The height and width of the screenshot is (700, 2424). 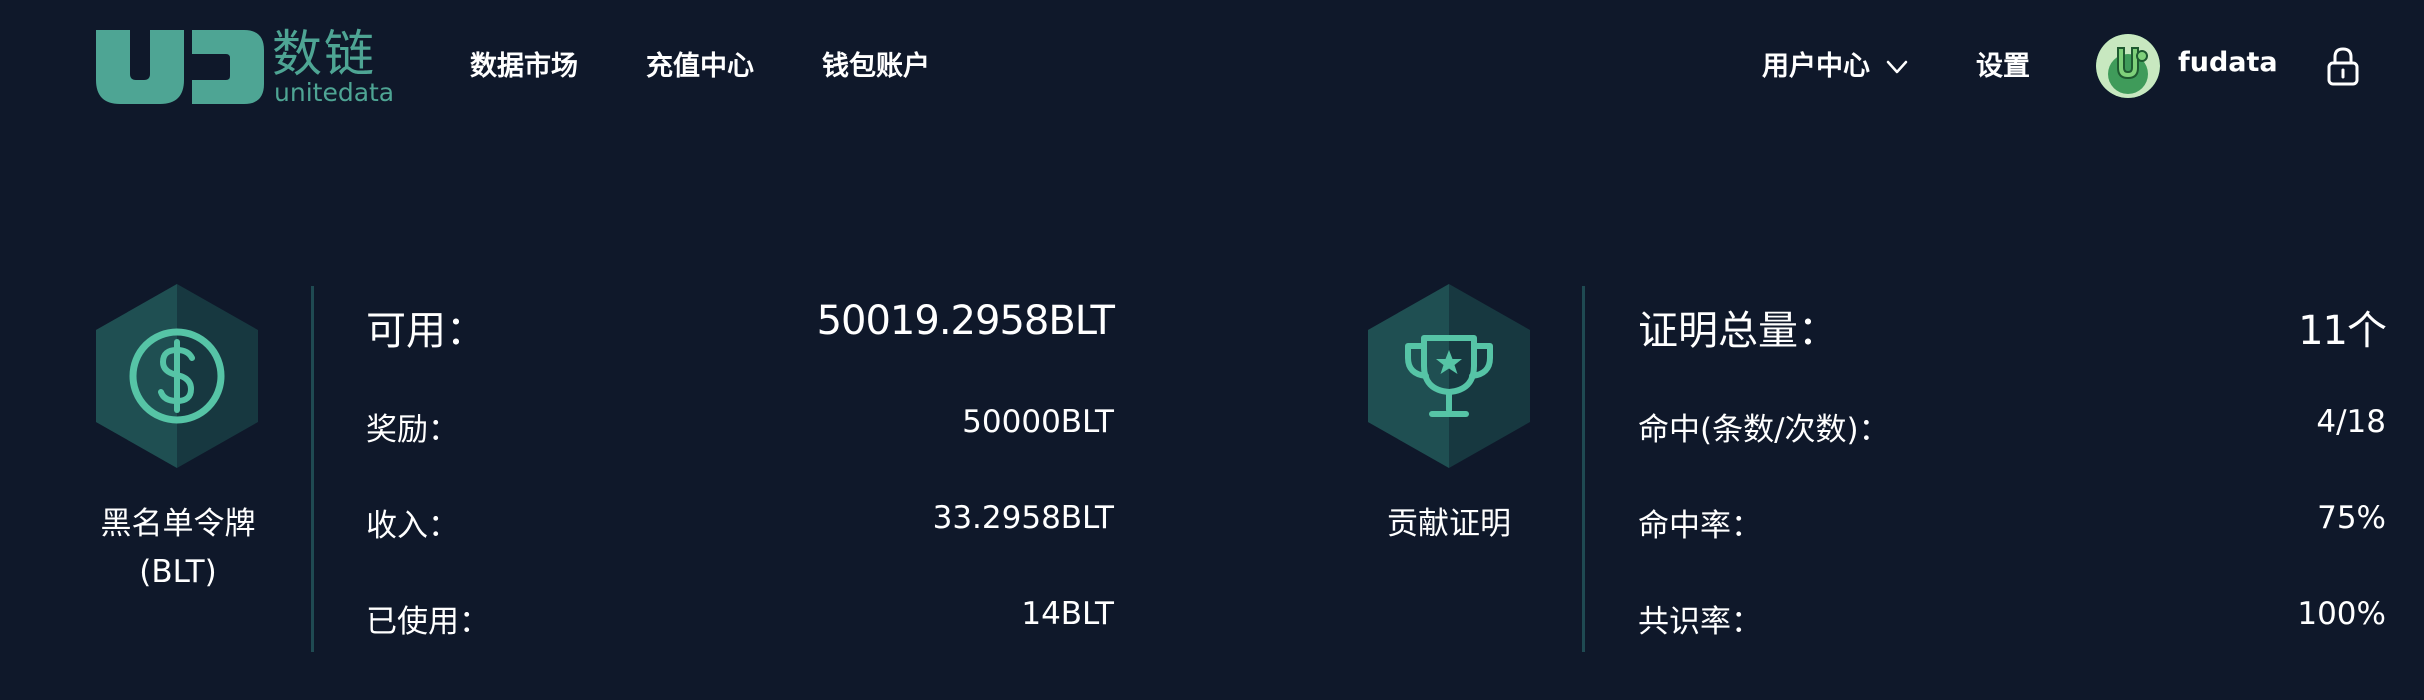 What do you see at coordinates (1700, 622) in the screenshot?
I see `consensus-rate-label: 共识率：` at bounding box center [1700, 622].